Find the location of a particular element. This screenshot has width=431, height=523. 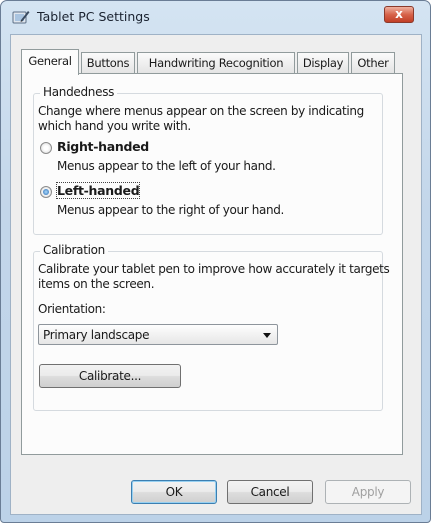

left-handed-radio is located at coordinates (46, 192).